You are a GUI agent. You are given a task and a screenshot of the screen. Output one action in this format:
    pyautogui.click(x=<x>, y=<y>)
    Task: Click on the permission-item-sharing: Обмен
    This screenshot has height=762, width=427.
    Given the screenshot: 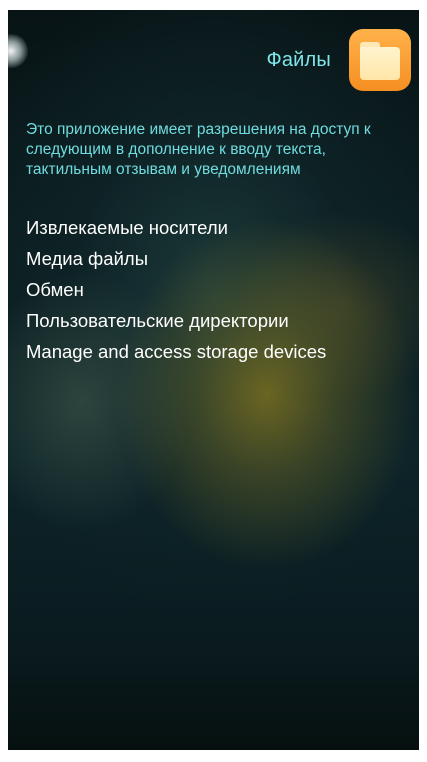 What is the action you would take?
    pyautogui.click(x=55, y=289)
    